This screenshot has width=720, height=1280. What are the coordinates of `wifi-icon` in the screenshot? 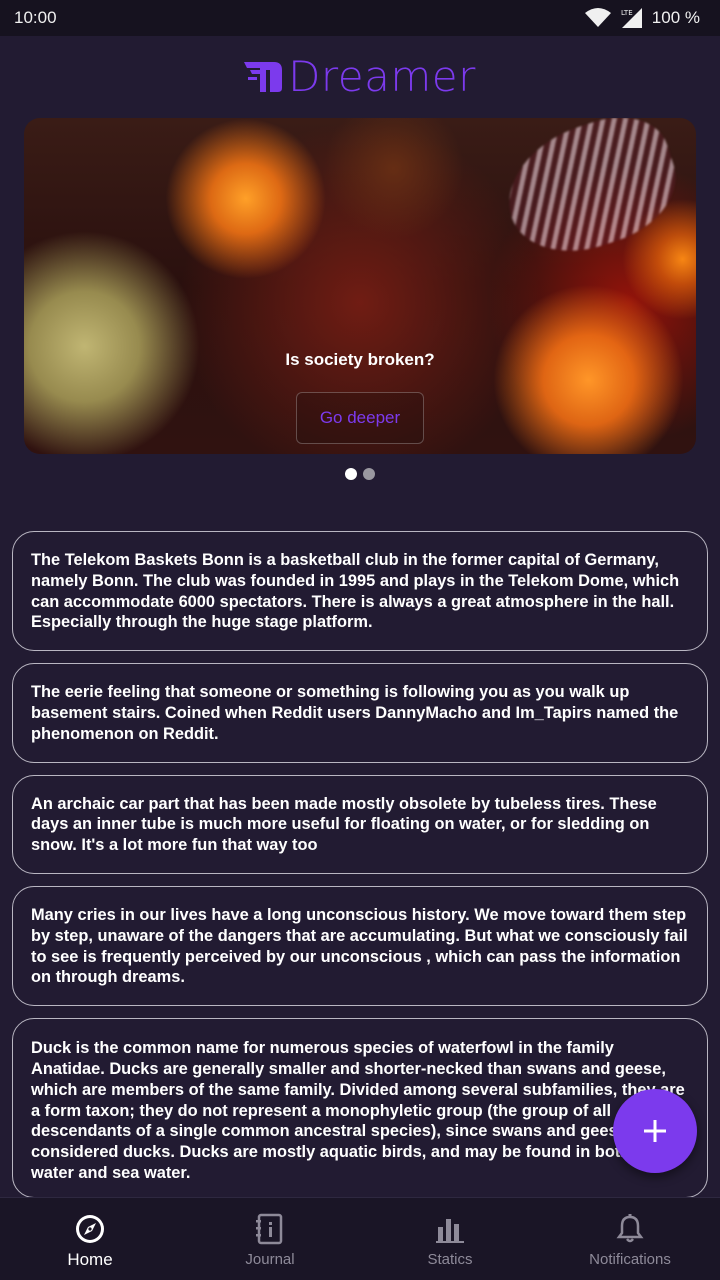 It's located at (597, 17).